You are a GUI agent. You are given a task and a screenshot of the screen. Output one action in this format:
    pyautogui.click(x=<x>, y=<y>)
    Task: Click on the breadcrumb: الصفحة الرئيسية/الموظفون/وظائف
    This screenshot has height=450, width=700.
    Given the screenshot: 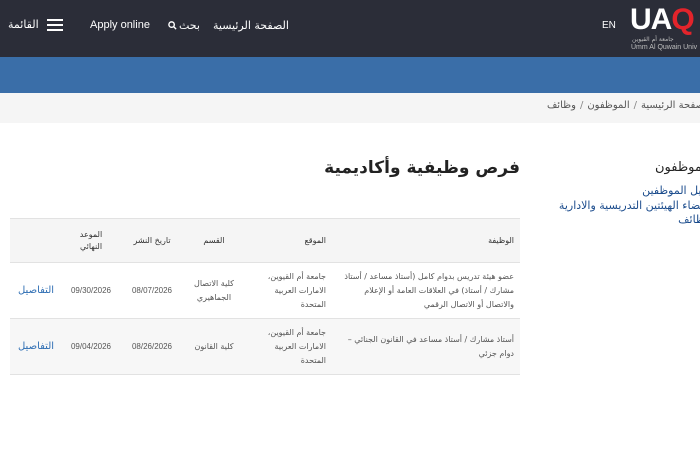 What is the action you would take?
    pyautogui.click(x=623, y=105)
    